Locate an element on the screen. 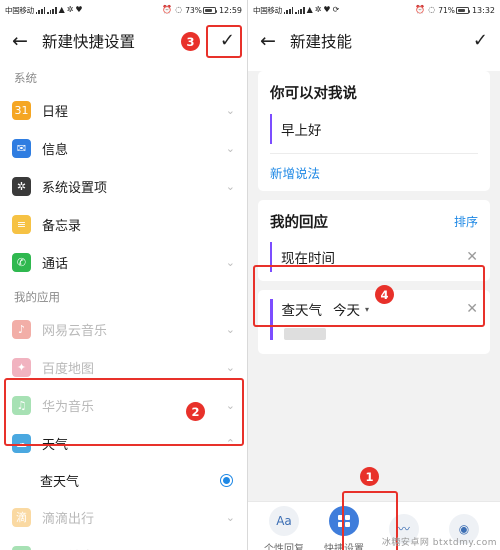  list-item-label: 网易云音乐 is located at coordinates (75, 331).